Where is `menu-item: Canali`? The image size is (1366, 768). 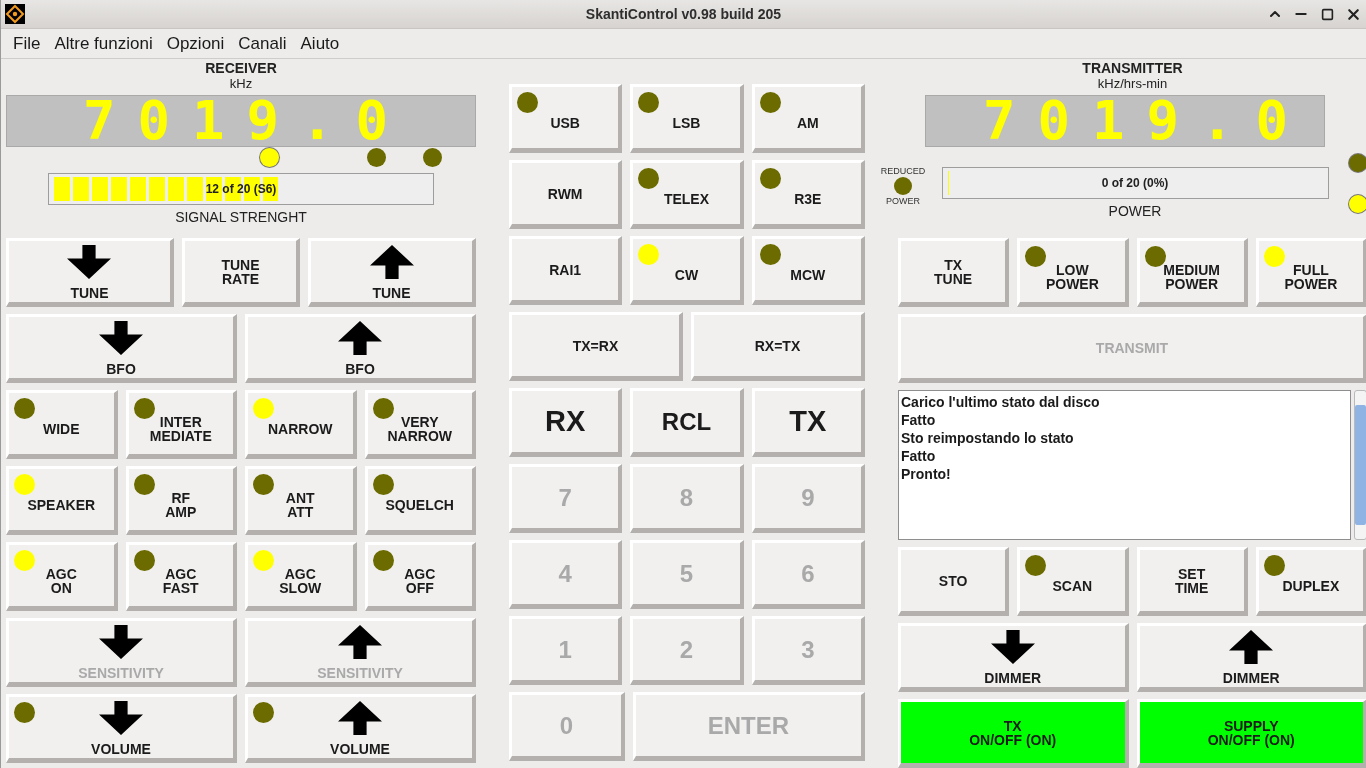 menu-item: Canali is located at coordinates (262, 43).